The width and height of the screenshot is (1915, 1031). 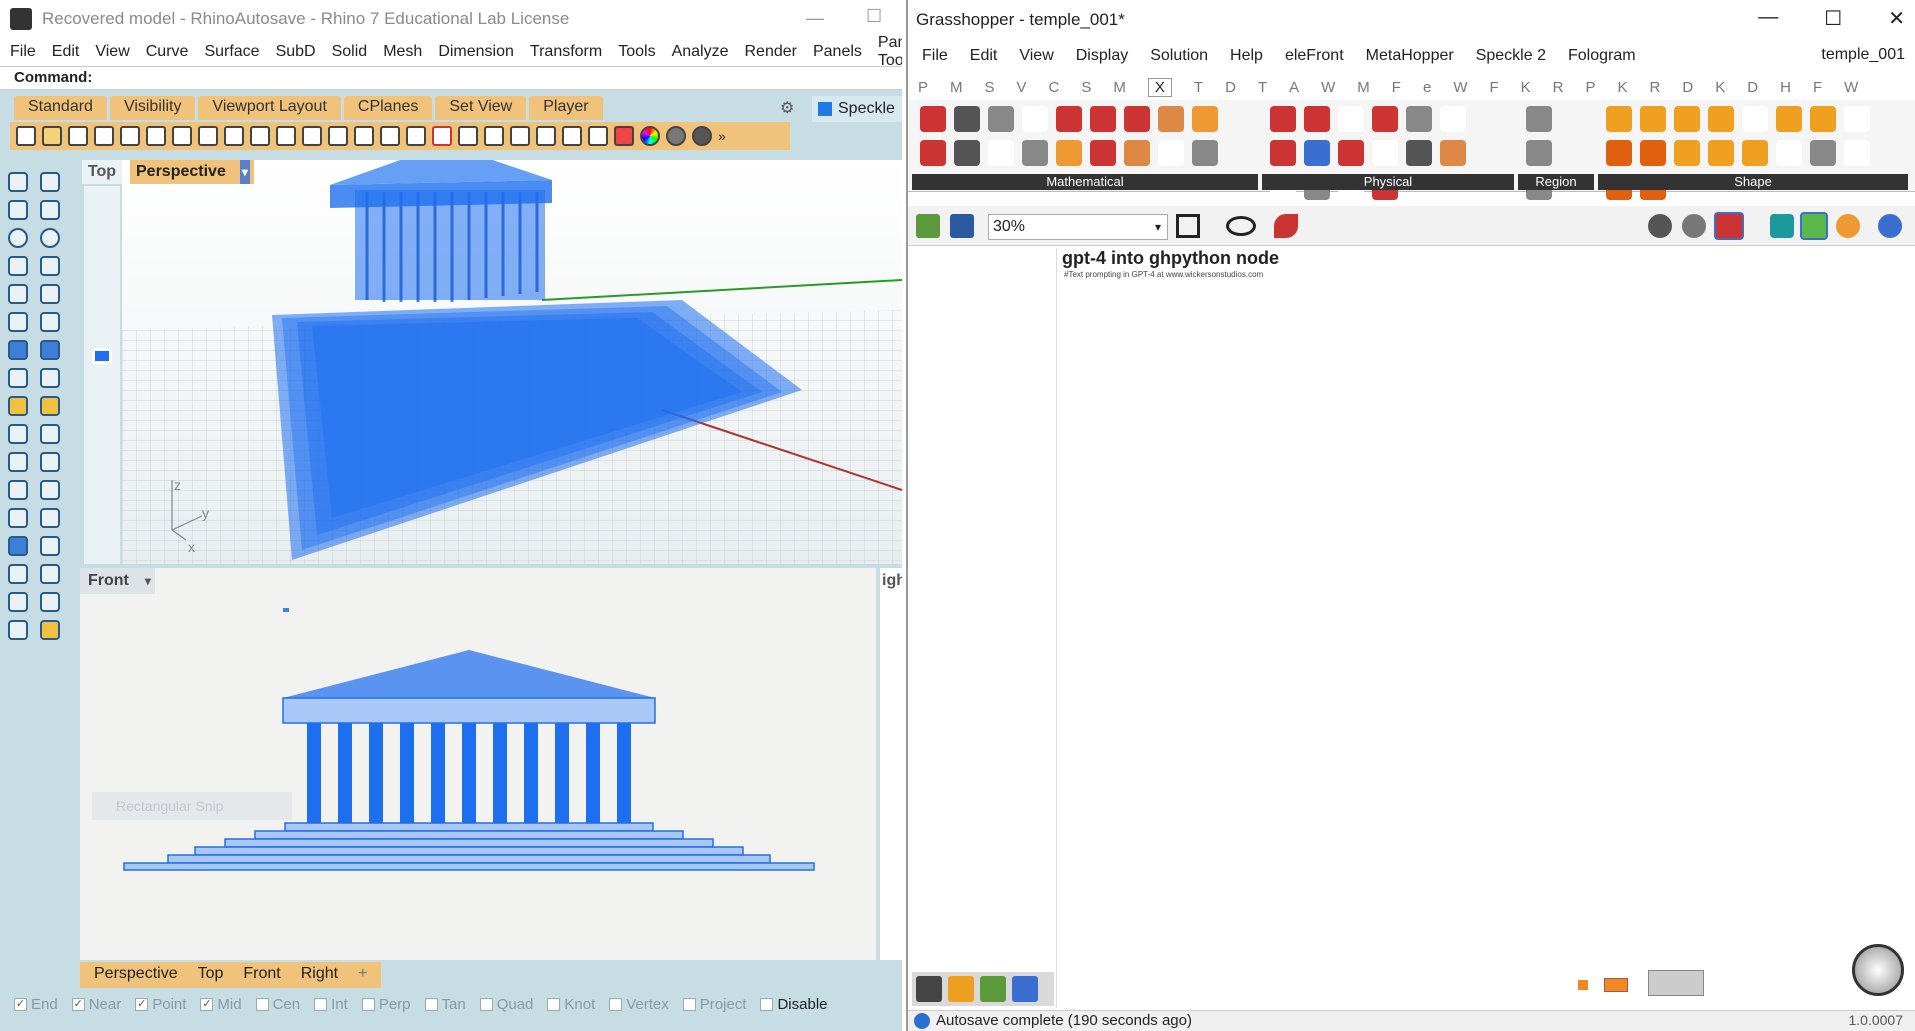 What do you see at coordinates (933, 153) in the screenshot?
I see `kangaroo-node-icon` at bounding box center [933, 153].